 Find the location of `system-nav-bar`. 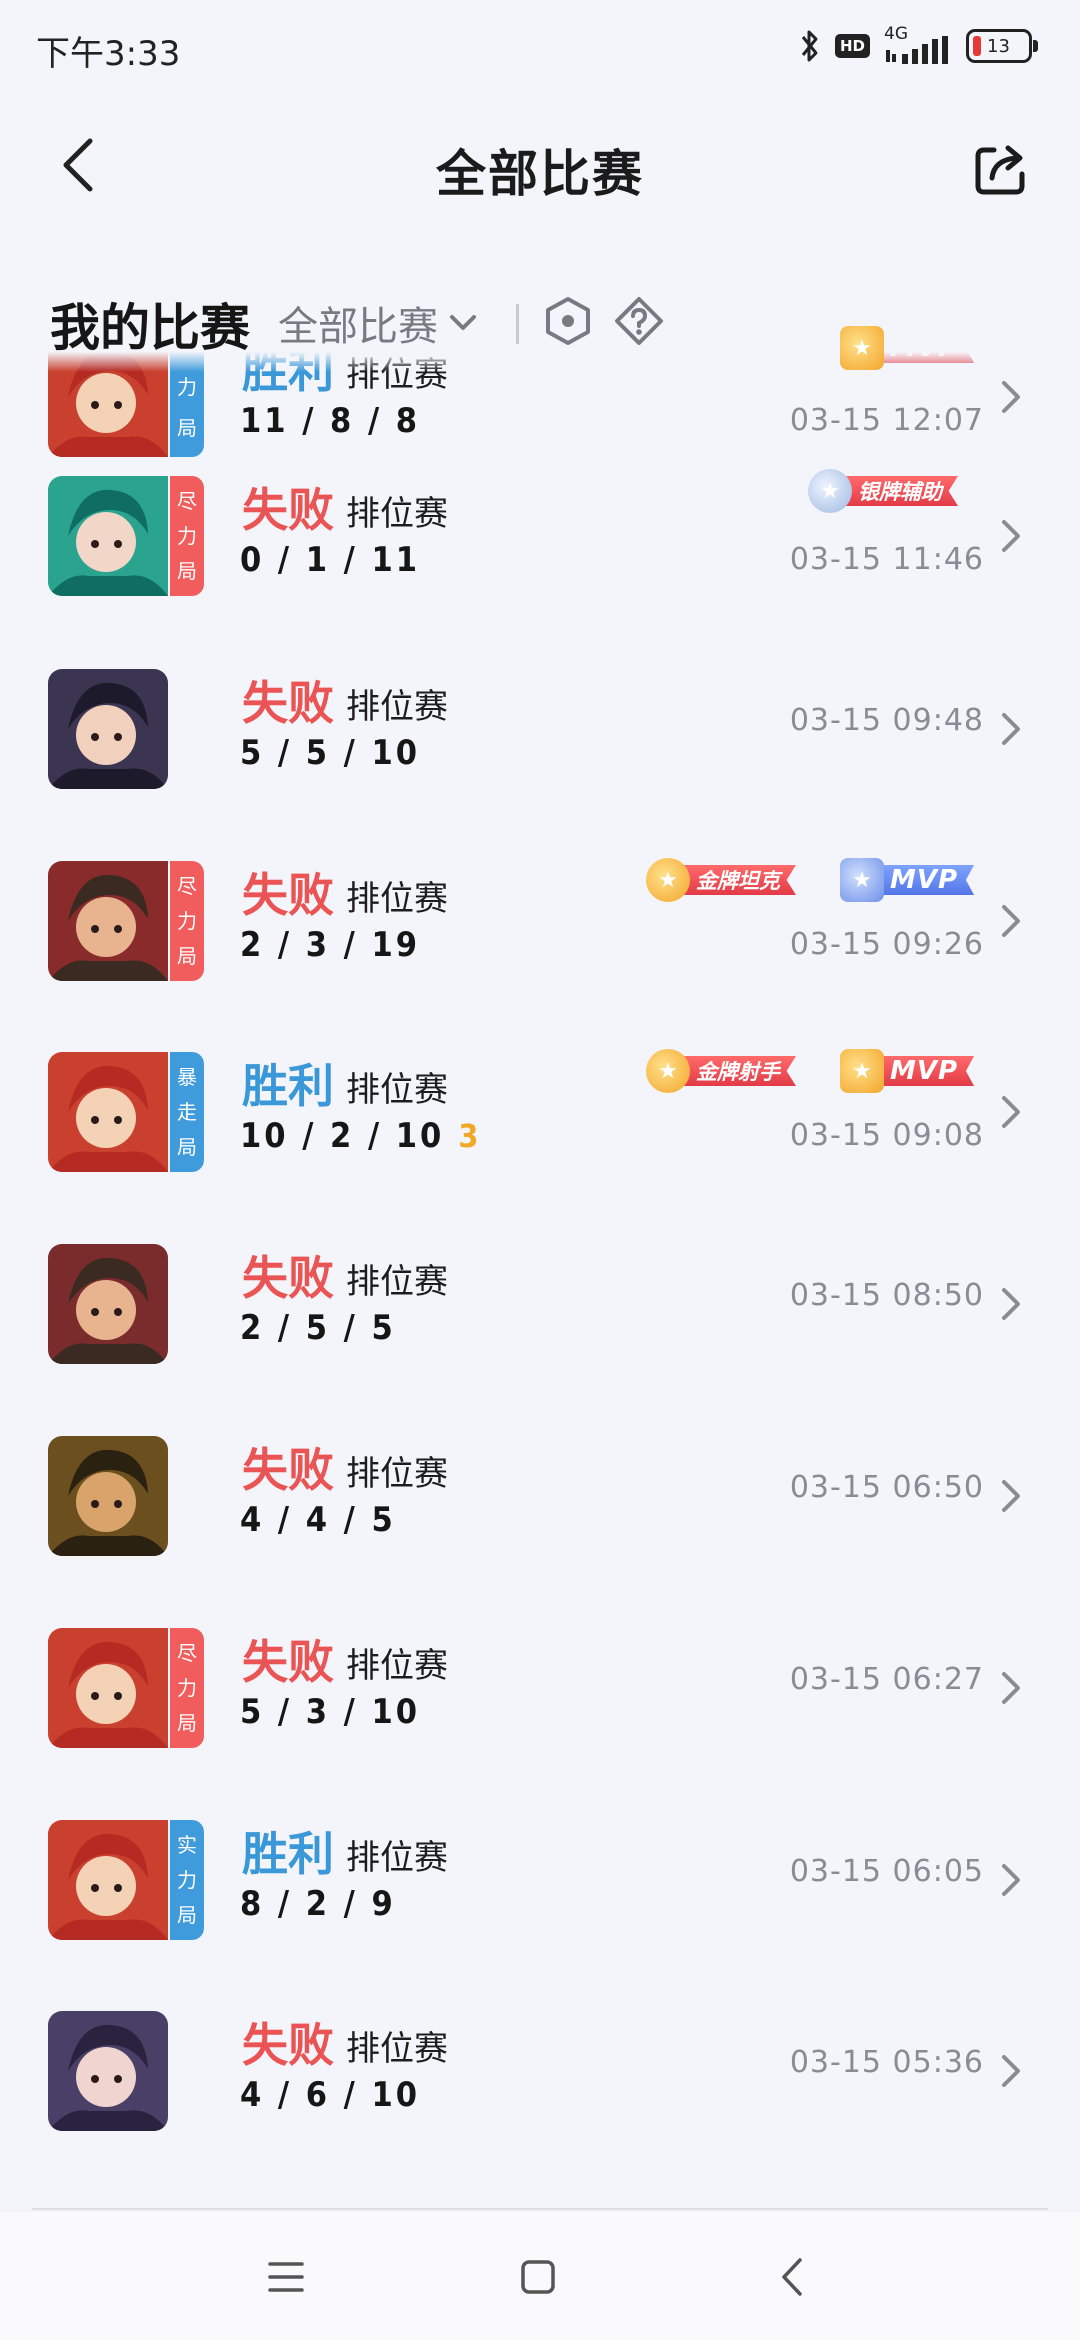

system-nav-bar is located at coordinates (540, 2276).